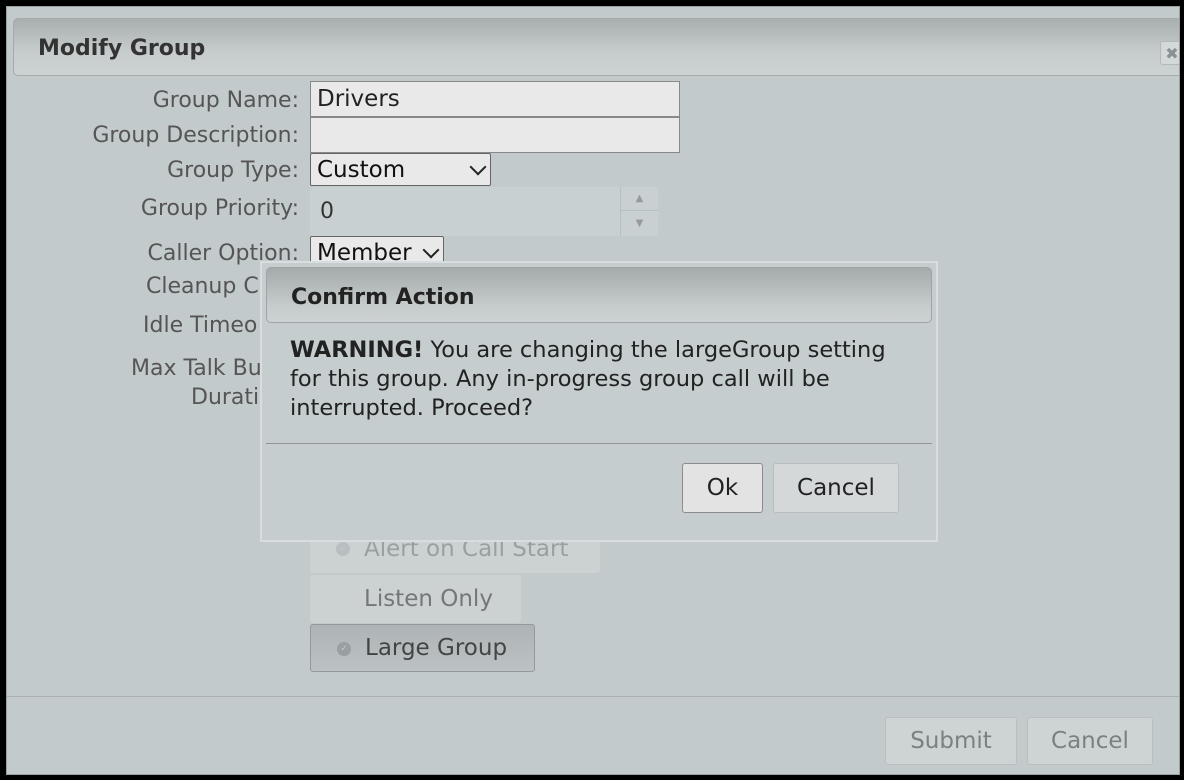  What do you see at coordinates (639, 223) in the screenshot?
I see `caret-down-icon: ▼` at bounding box center [639, 223].